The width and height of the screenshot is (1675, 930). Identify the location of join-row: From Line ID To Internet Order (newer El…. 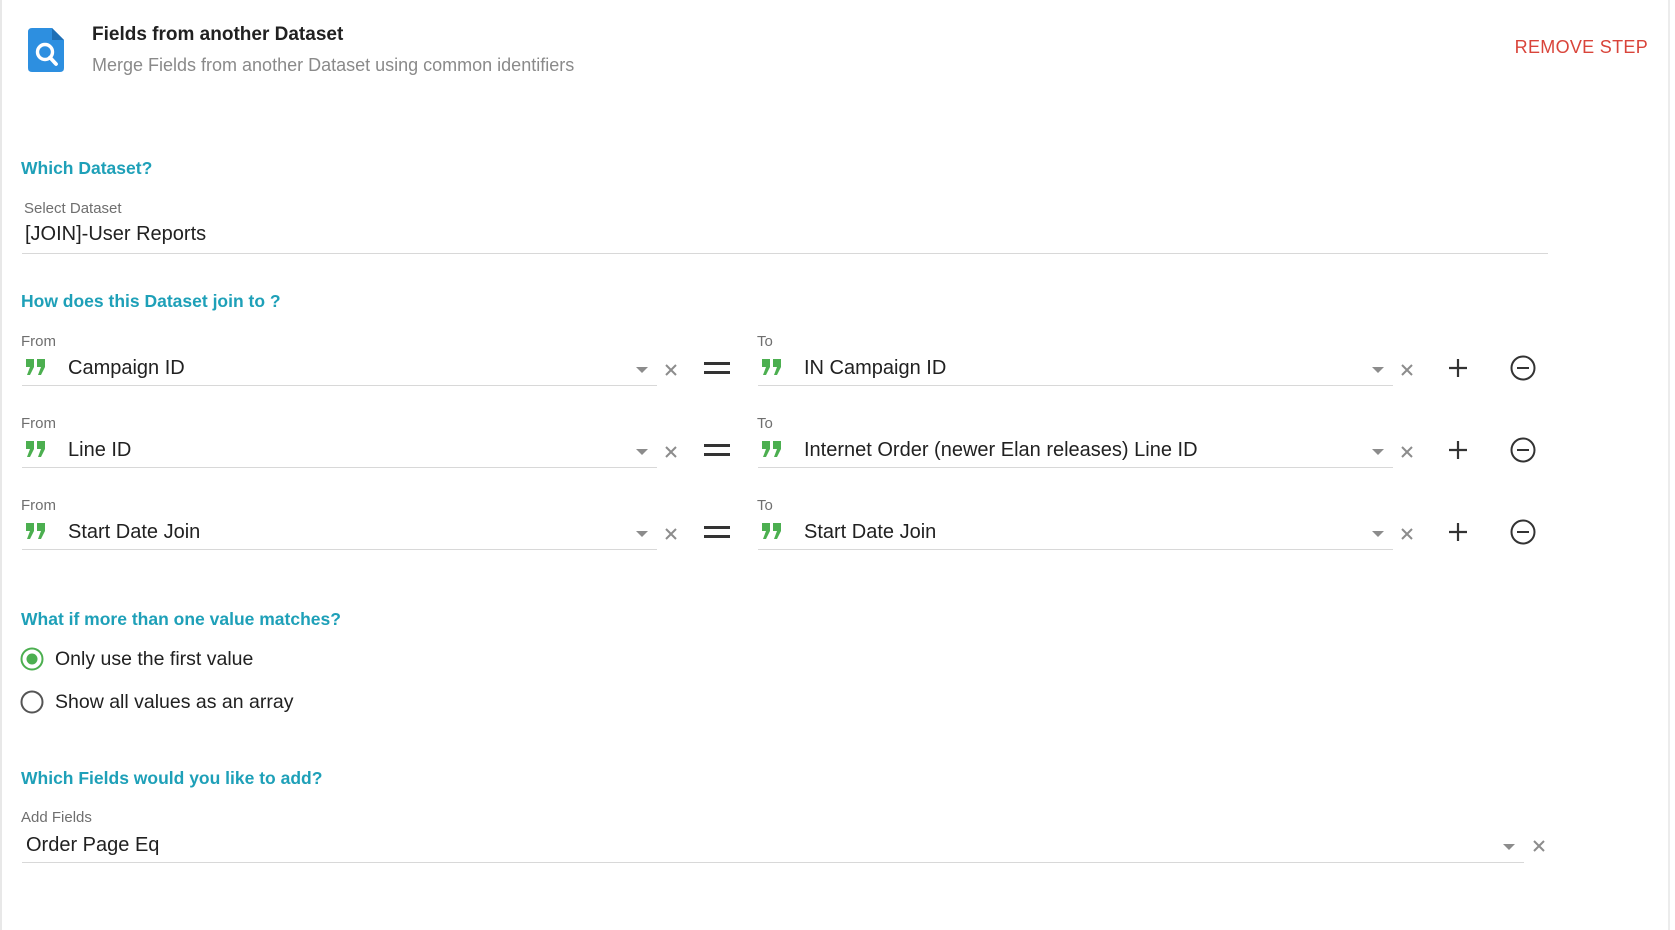
(837, 443).